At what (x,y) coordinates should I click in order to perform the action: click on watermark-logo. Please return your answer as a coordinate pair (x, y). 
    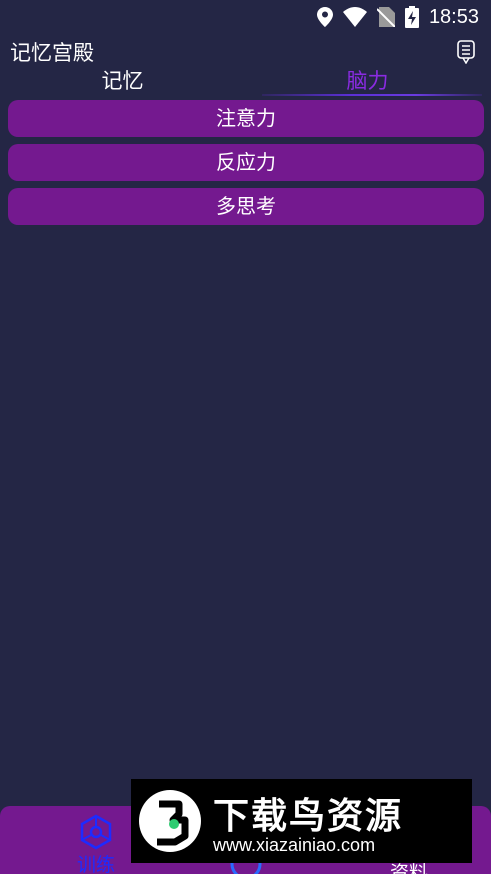
    Looking at the image, I should click on (170, 821).